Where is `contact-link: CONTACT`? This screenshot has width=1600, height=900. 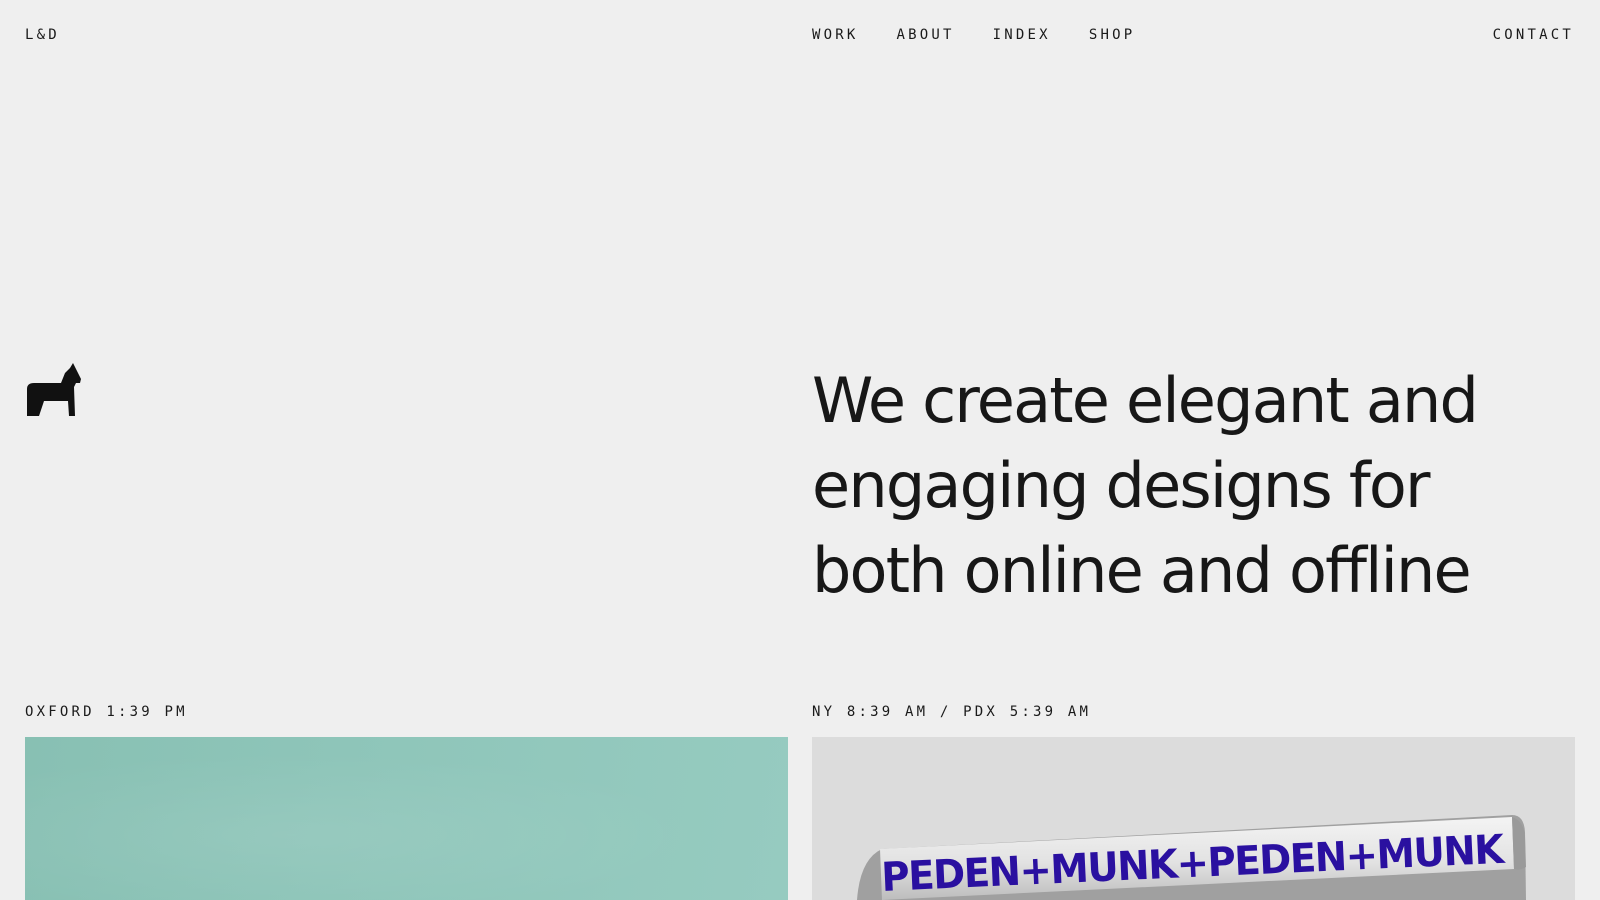 contact-link: CONTACT is located at coordinates (1533, 35).